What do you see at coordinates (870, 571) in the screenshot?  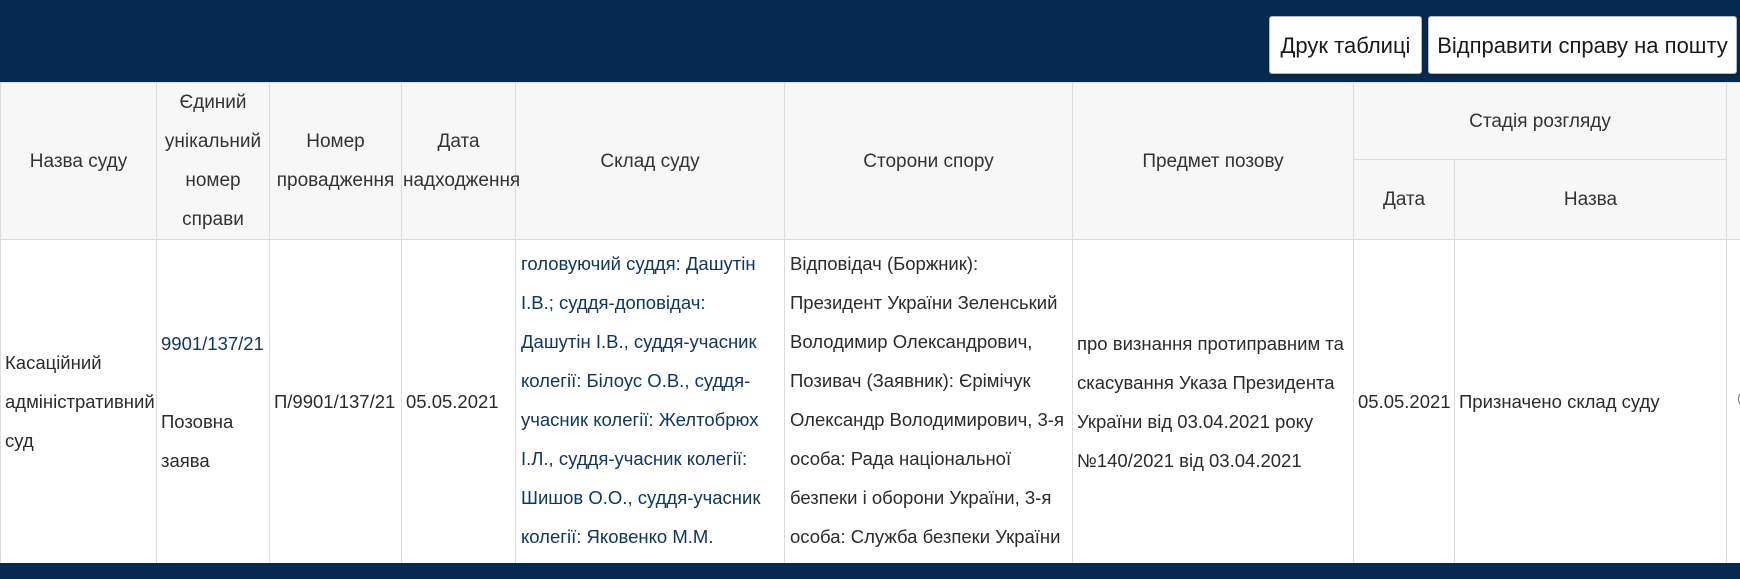 I see `bottom-bar` at bounding box center [870, 571].